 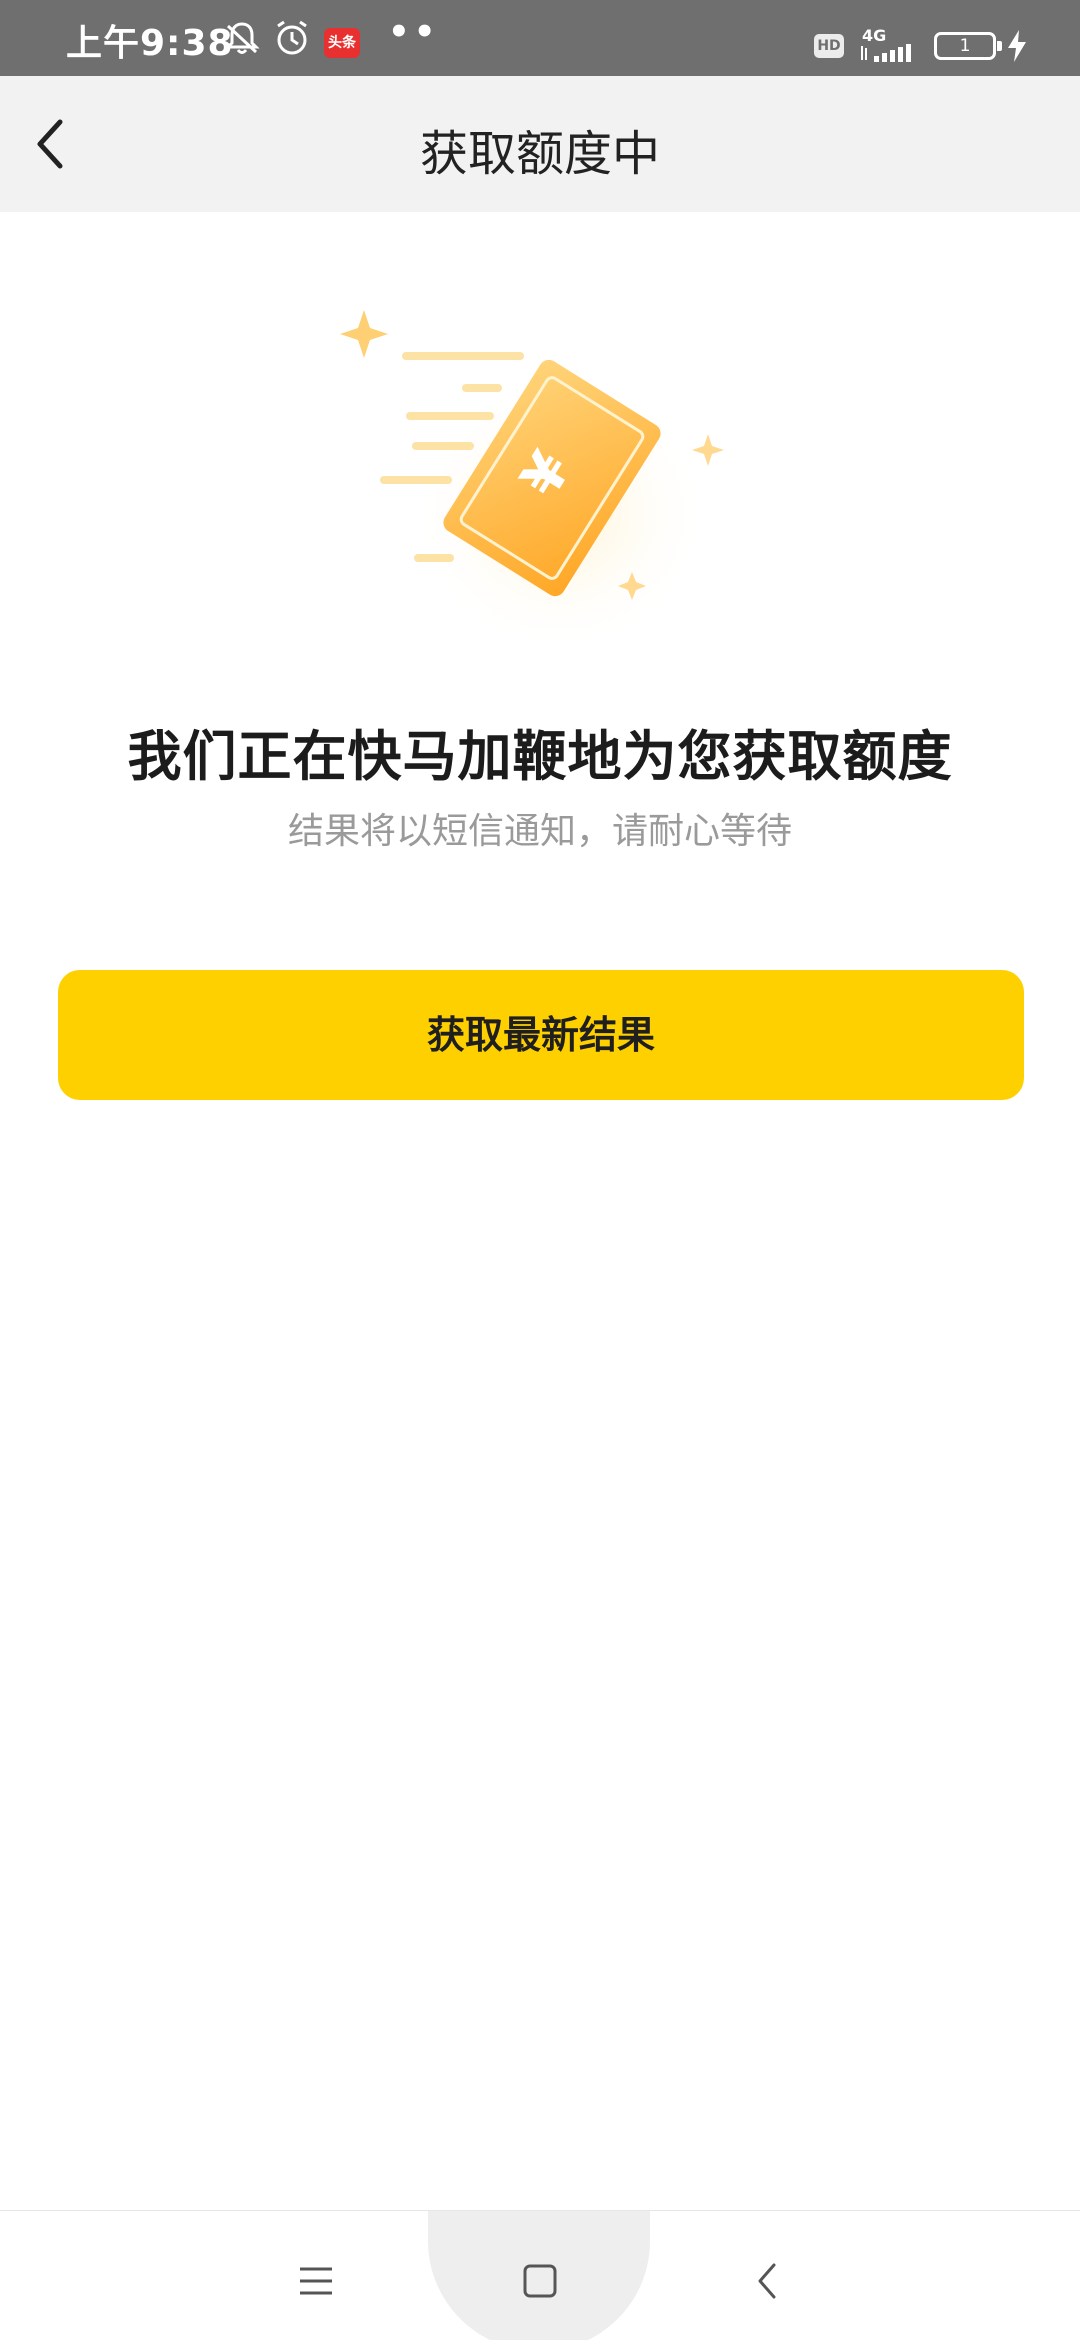 I want to click on home-button, so click(x=540, y=2281).